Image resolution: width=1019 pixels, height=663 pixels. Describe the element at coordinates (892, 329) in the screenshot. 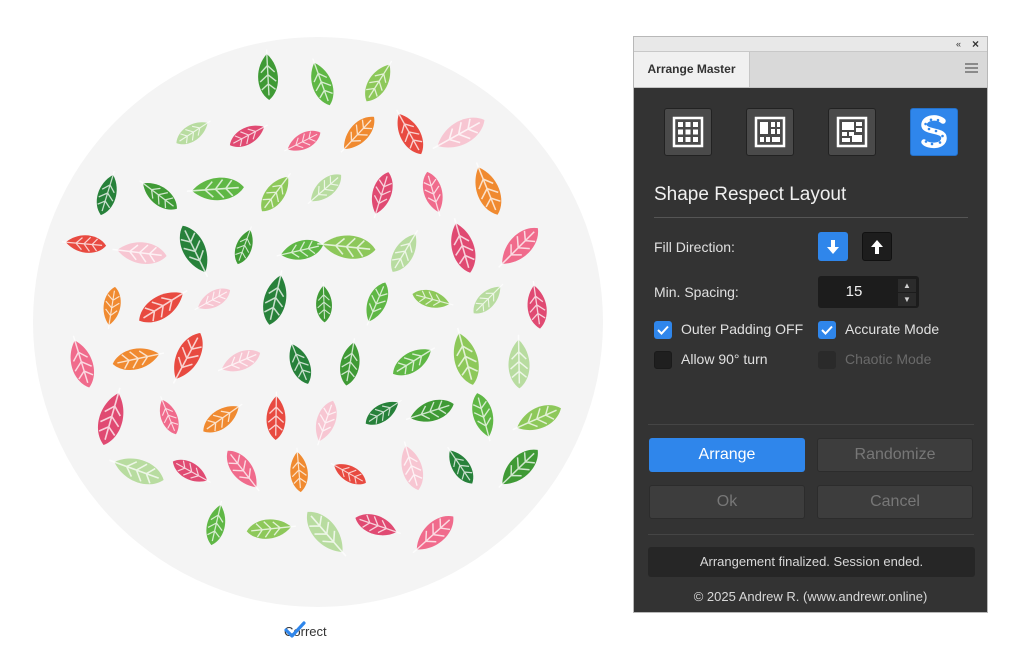

I see `accurate-mode-label: Accurate Mode` at that location.